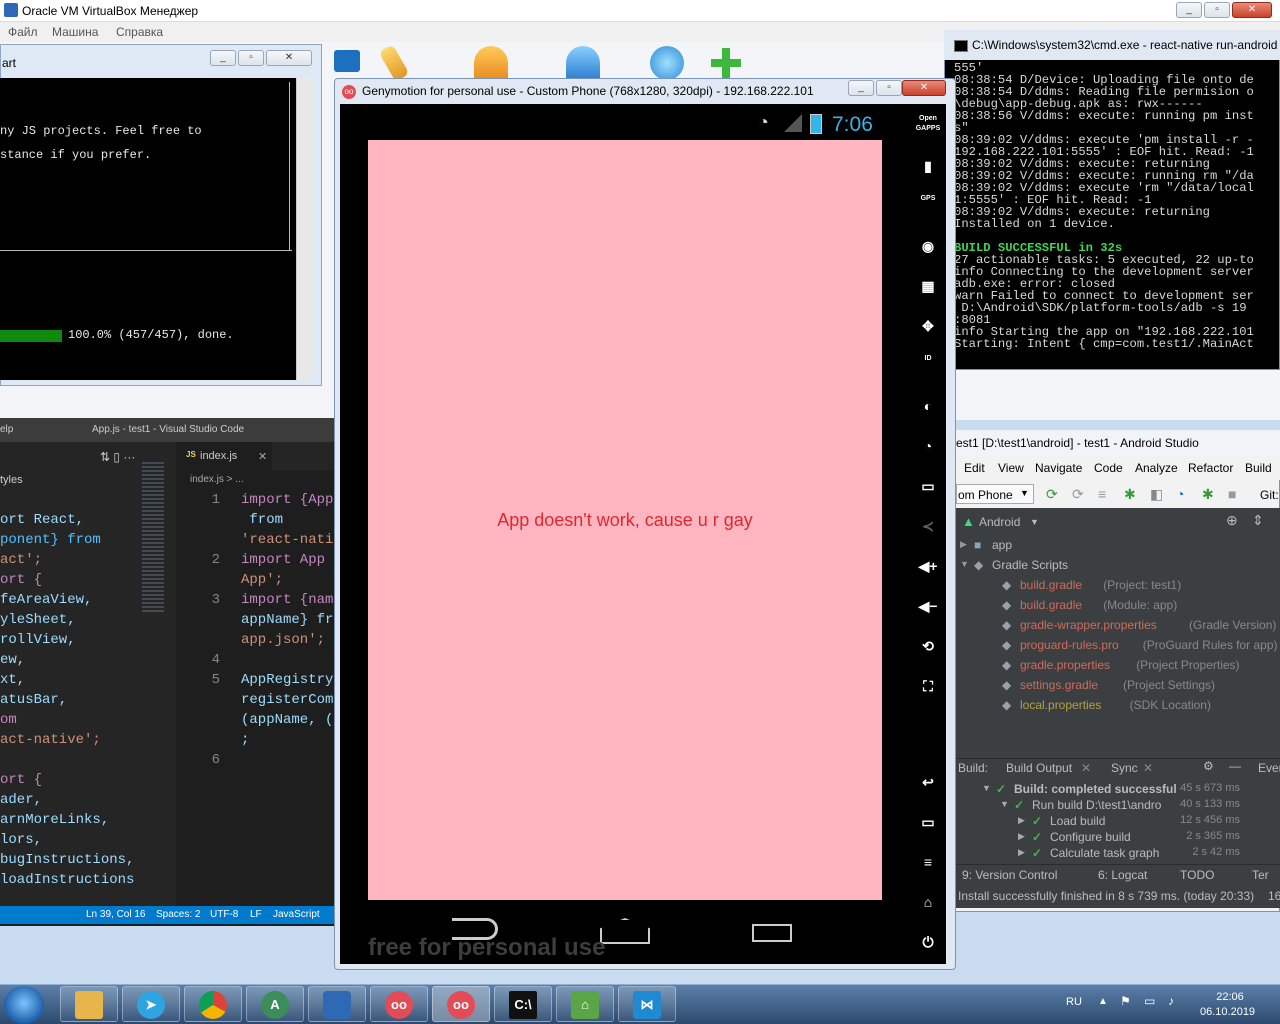 The image size is (1280, 1024). I want to click on attach-debugger-icon: ✱, so click(1208, 494).